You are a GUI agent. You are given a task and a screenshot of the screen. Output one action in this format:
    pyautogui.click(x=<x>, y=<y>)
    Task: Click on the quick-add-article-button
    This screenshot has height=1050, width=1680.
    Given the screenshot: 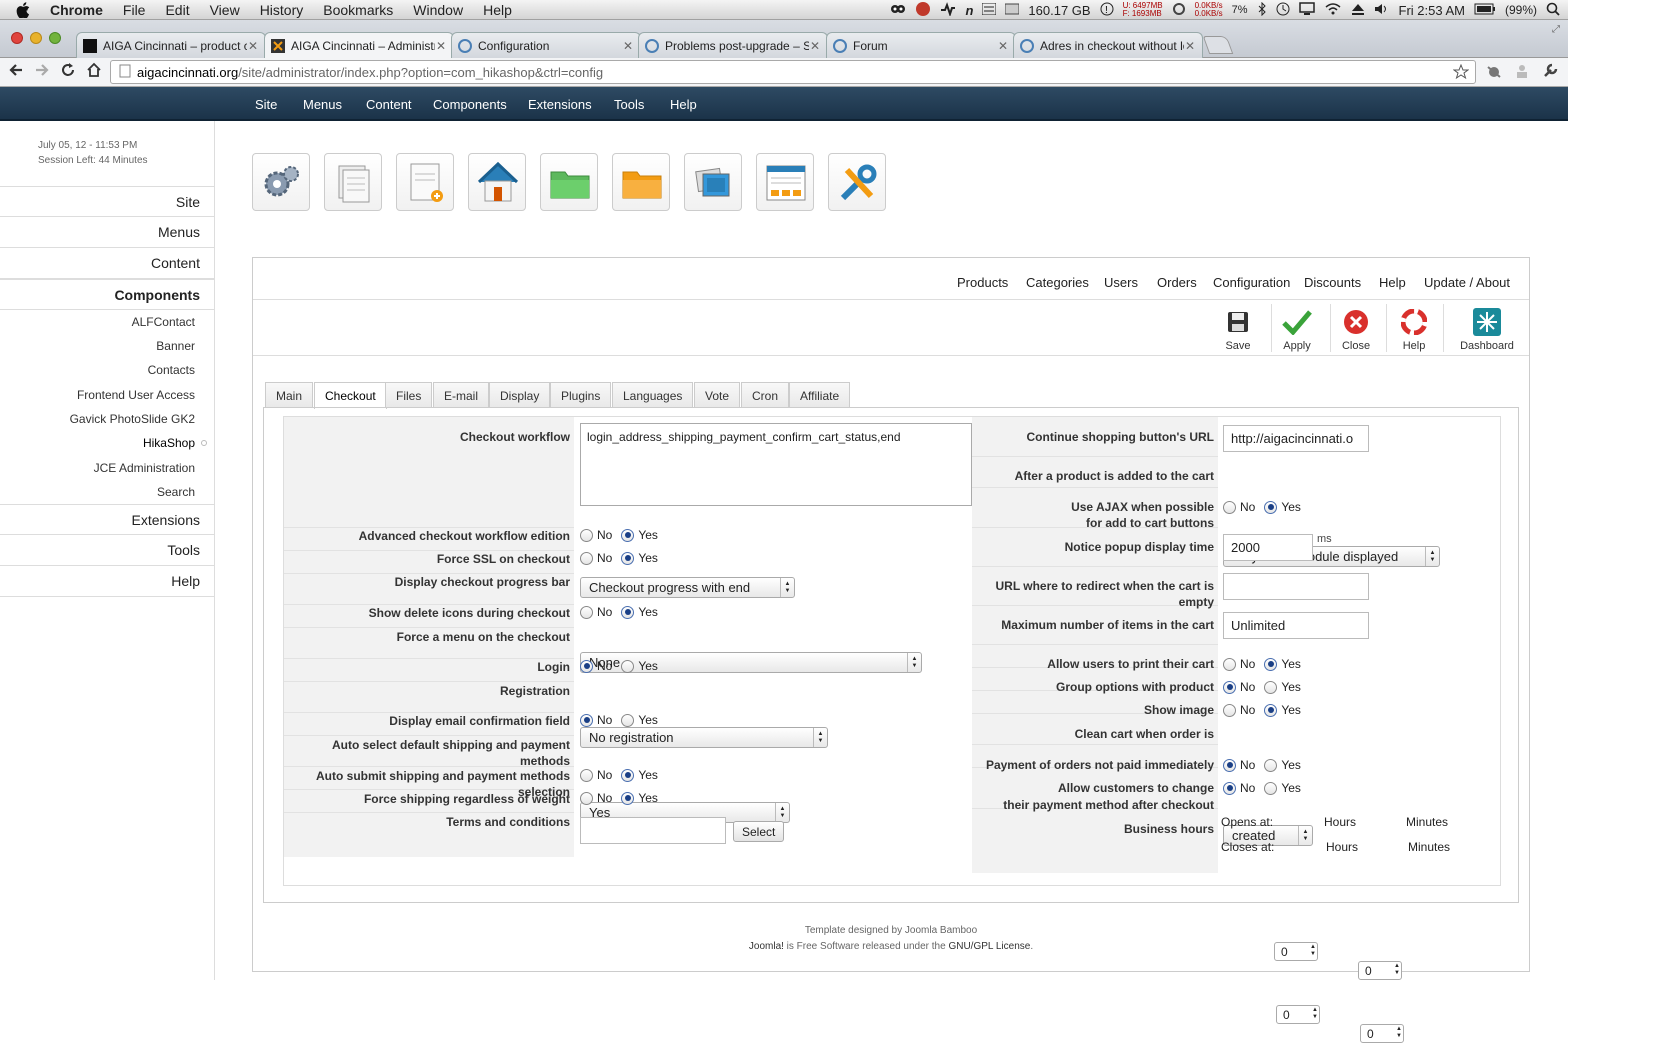 What is the action you would take?
    pyautogui.click(x=425, y=182)
    